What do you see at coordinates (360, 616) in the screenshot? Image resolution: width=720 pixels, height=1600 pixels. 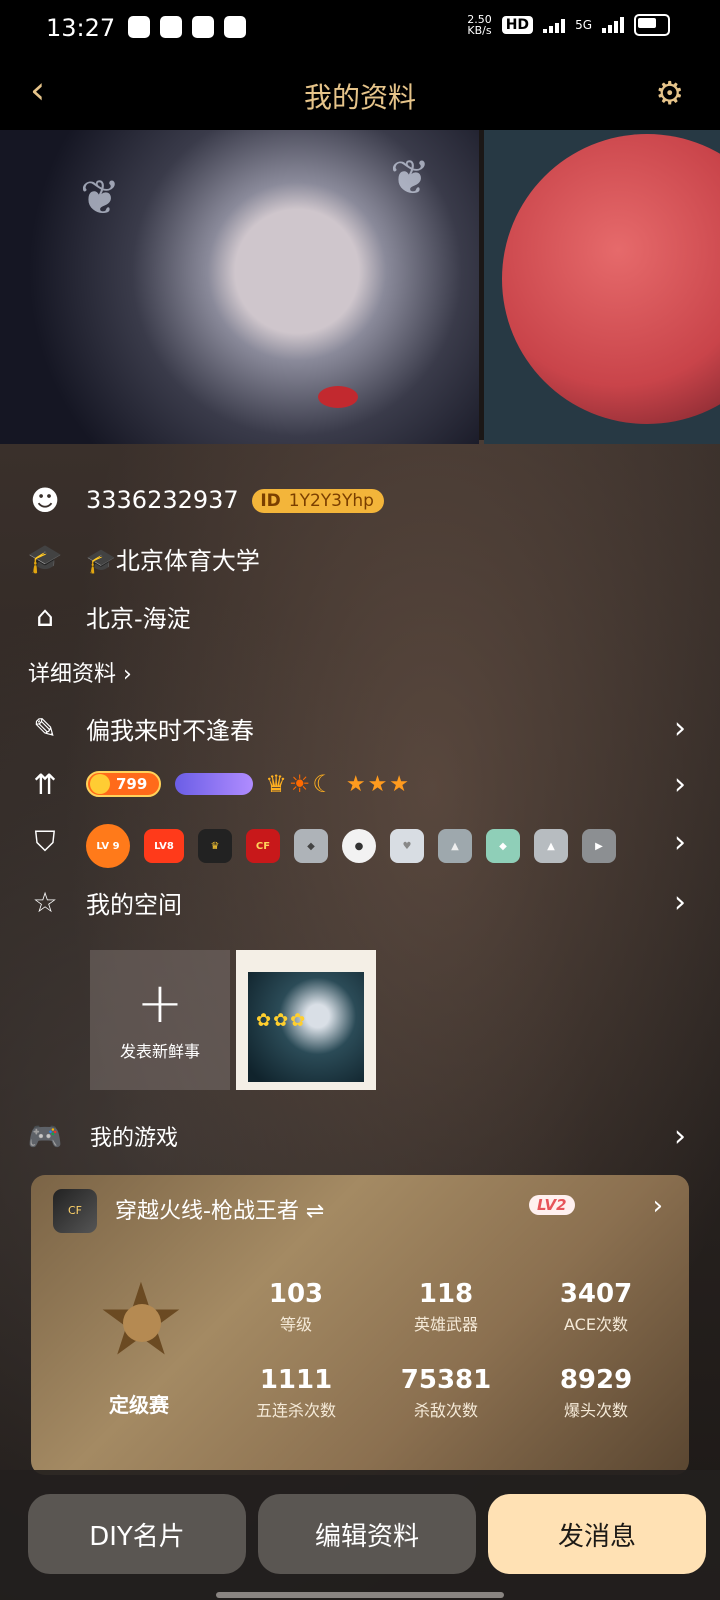 I see `location-row: ⌂ 北京-海淀` at bounding box center [360, 616].